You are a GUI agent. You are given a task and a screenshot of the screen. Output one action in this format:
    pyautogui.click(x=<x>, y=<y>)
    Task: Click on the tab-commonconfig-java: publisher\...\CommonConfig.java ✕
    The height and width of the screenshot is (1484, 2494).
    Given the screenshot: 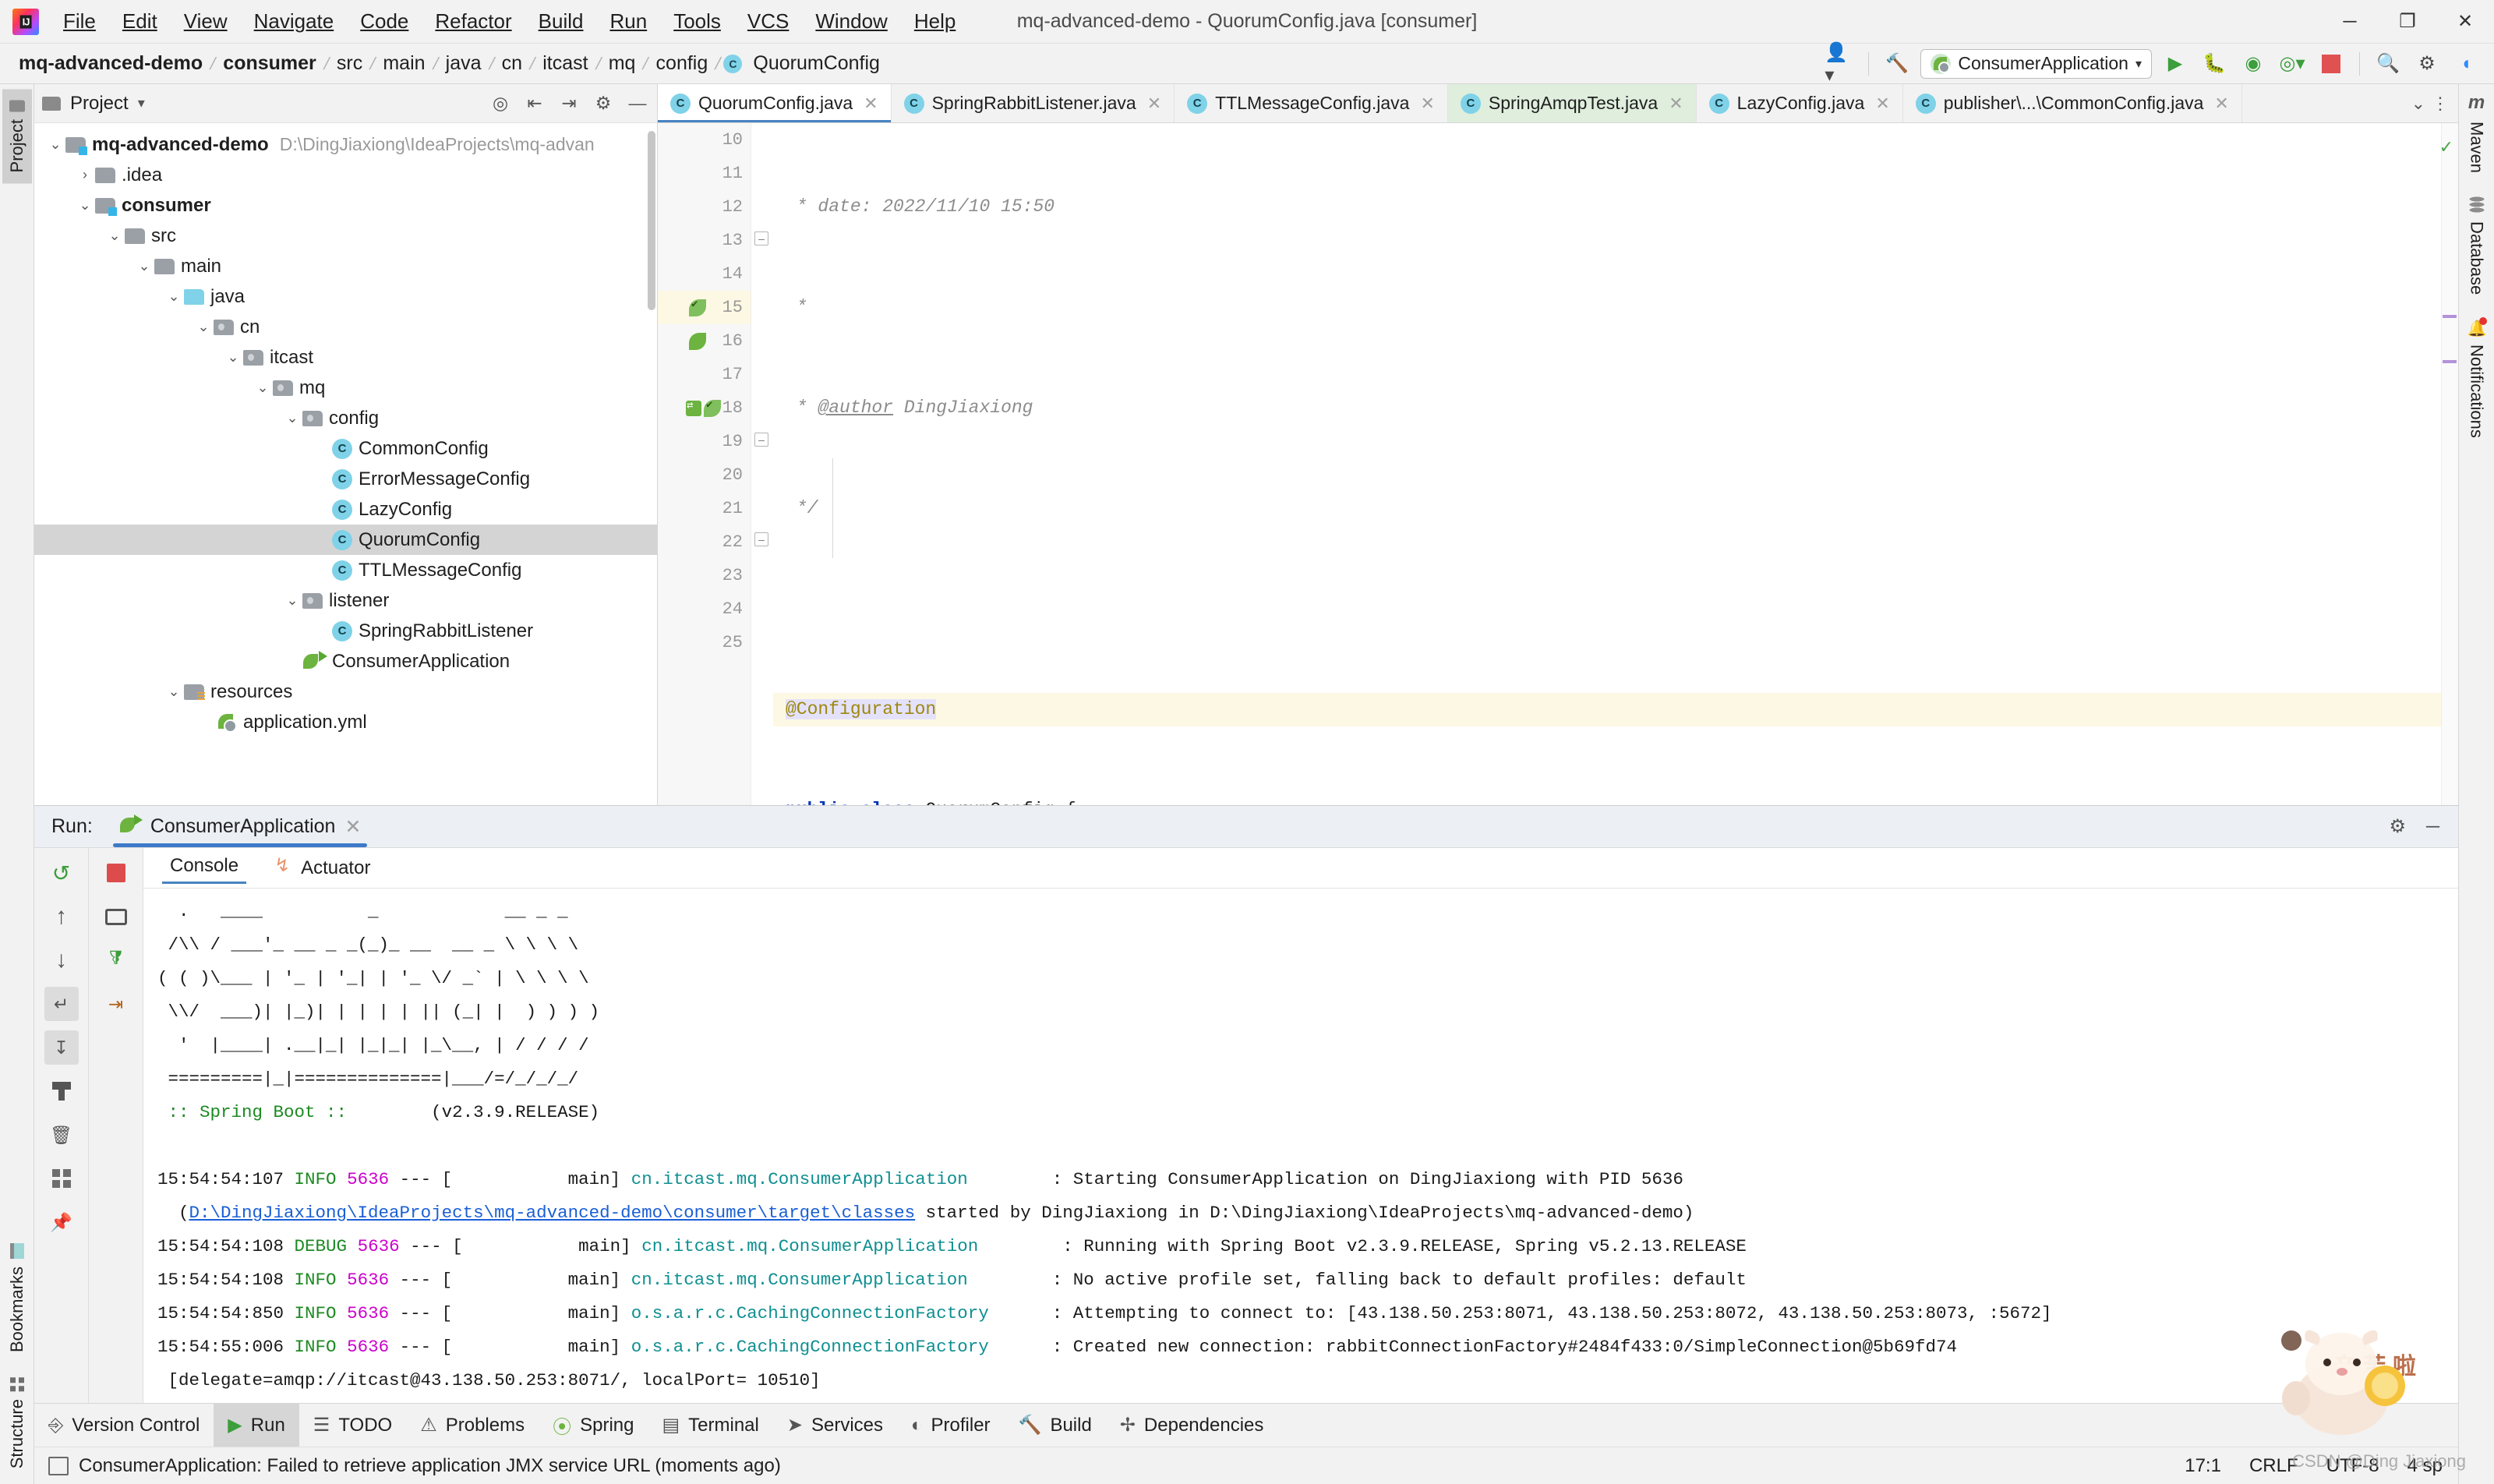 What is the action you would take?
    pyautogui.click(x=2072, y=103)
    